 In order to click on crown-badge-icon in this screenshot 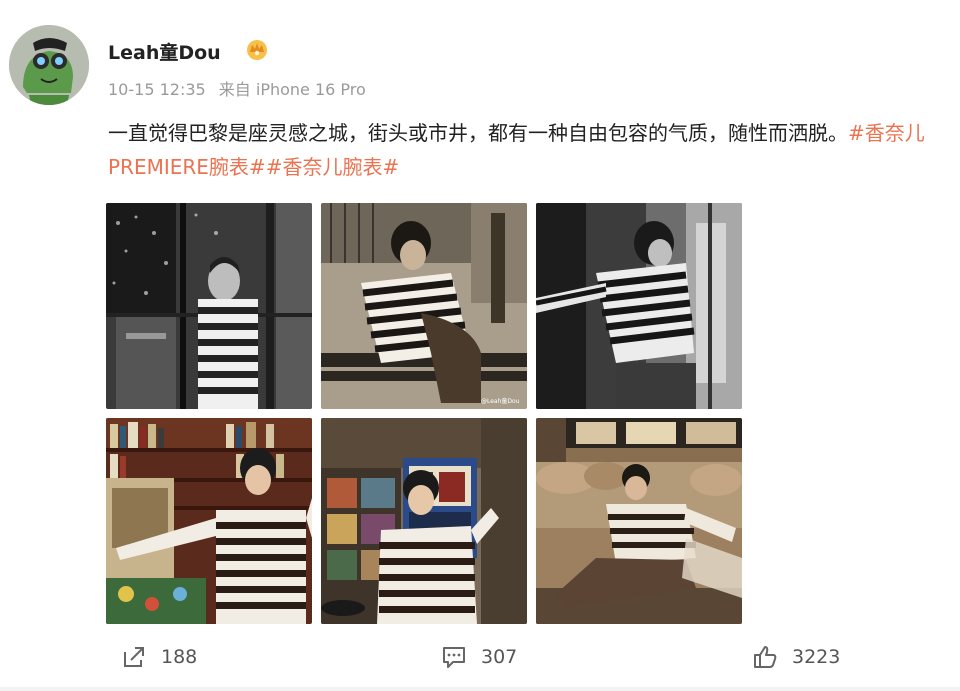, I will do `click(257, 49)`.